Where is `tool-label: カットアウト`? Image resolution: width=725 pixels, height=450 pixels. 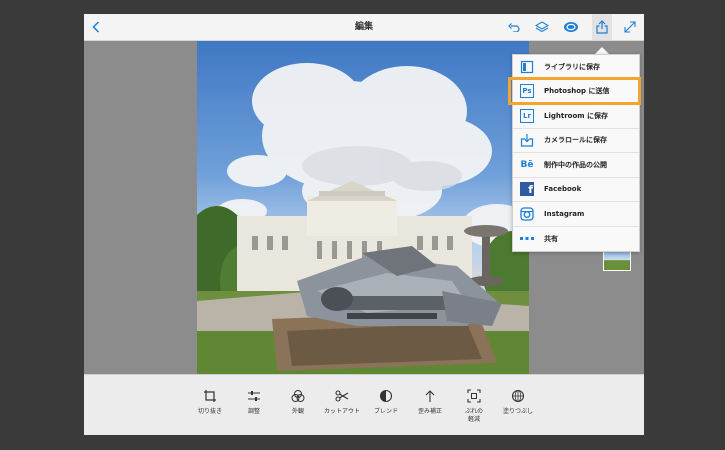
tool-label: カットアウト is located at coordinates (341, 411).